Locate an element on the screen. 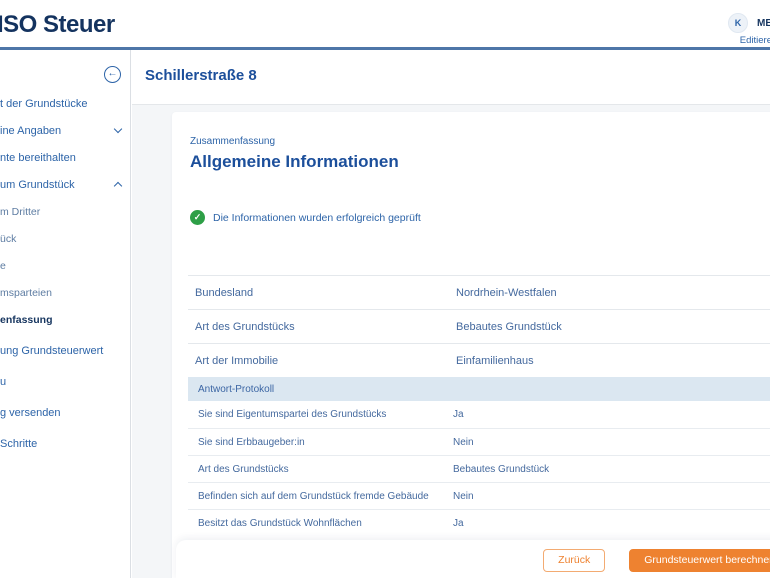 Image resolution: width=770 pixels, height=578 pixels. page-header: Schillerstraße 8 is located at coordinates (451, 77).